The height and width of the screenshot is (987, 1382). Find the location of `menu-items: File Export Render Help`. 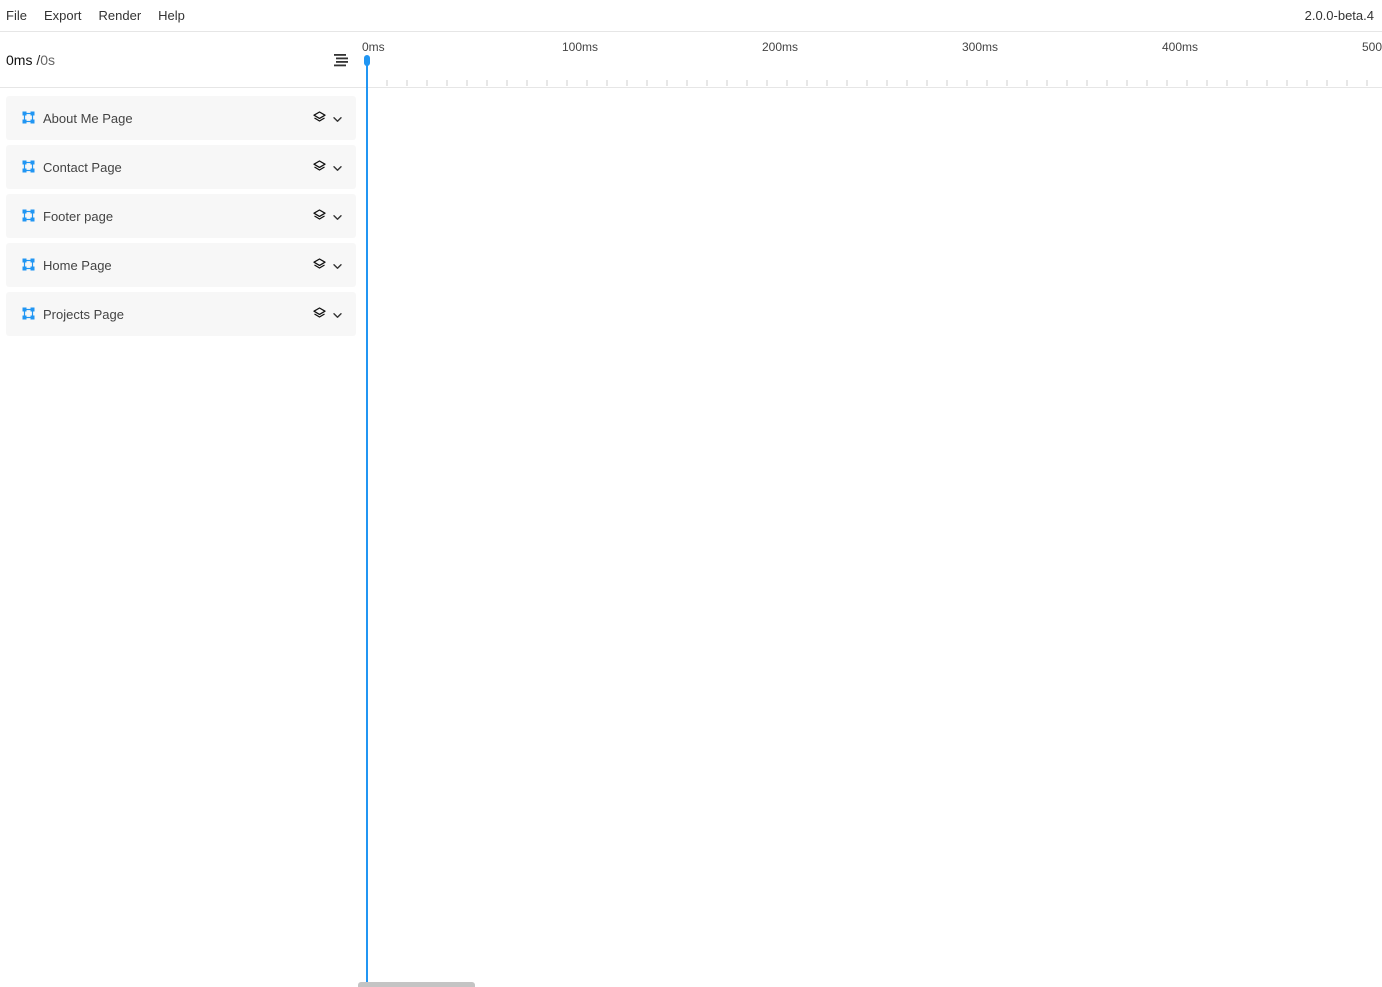

menu-items: File Export Render Help is located at coordinates (101, 16).